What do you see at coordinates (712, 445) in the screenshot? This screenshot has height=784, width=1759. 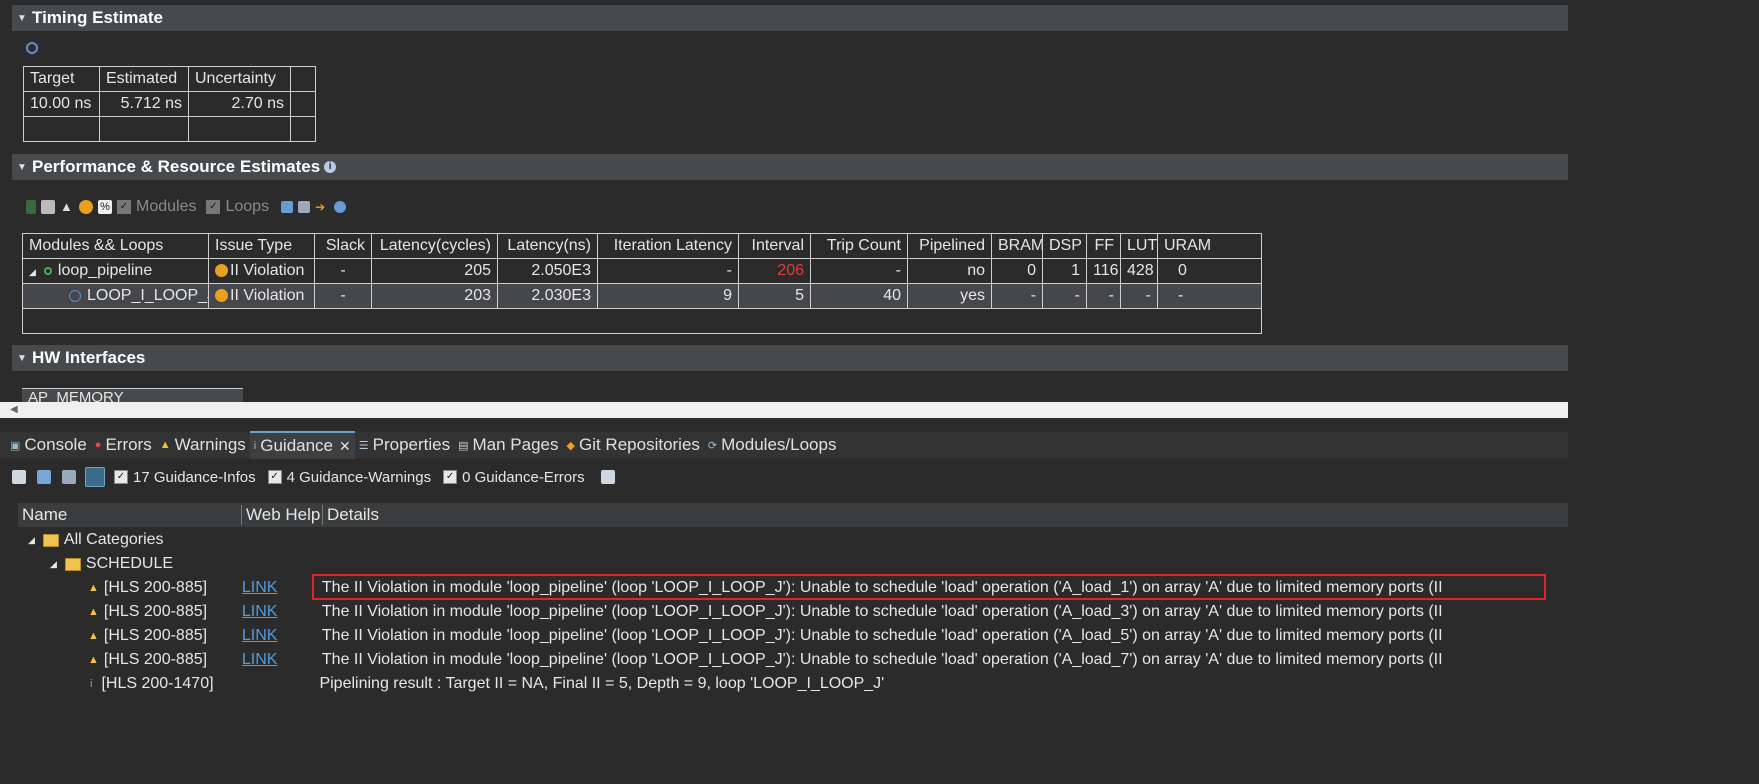 I see `modules-loops-icon: ⟳` at bounding box center [712, 445].